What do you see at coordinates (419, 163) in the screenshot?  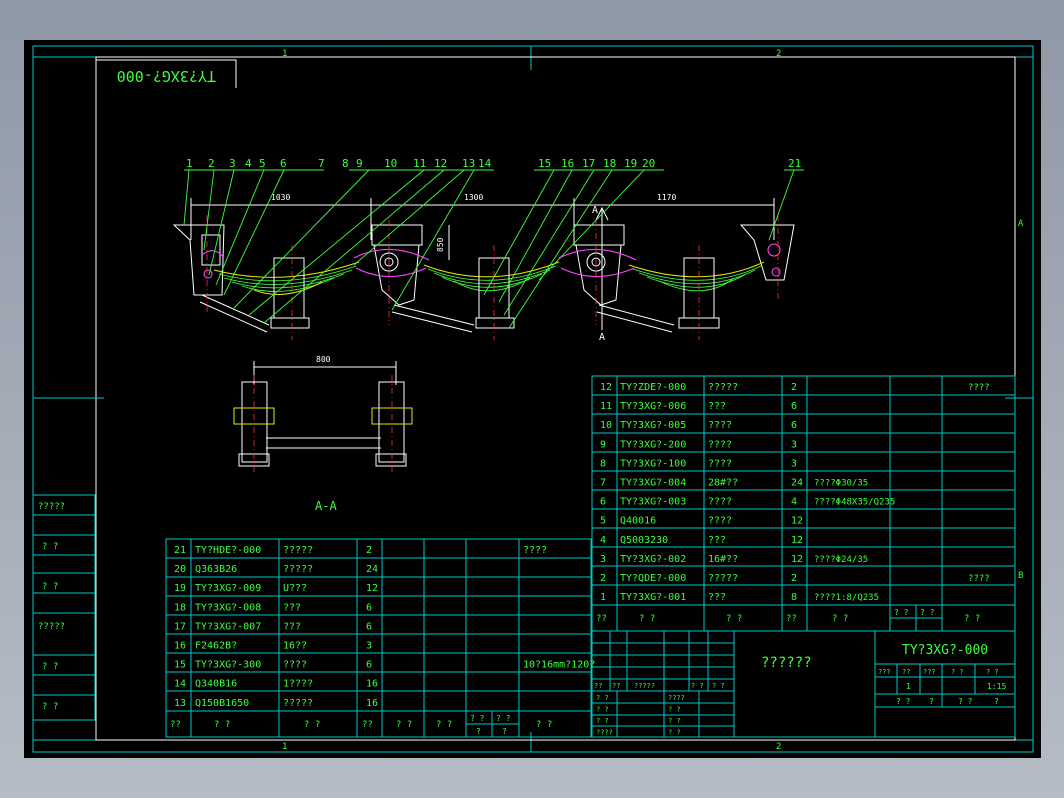 I see `balloon-11: 11` at bounding box center [419, 163].